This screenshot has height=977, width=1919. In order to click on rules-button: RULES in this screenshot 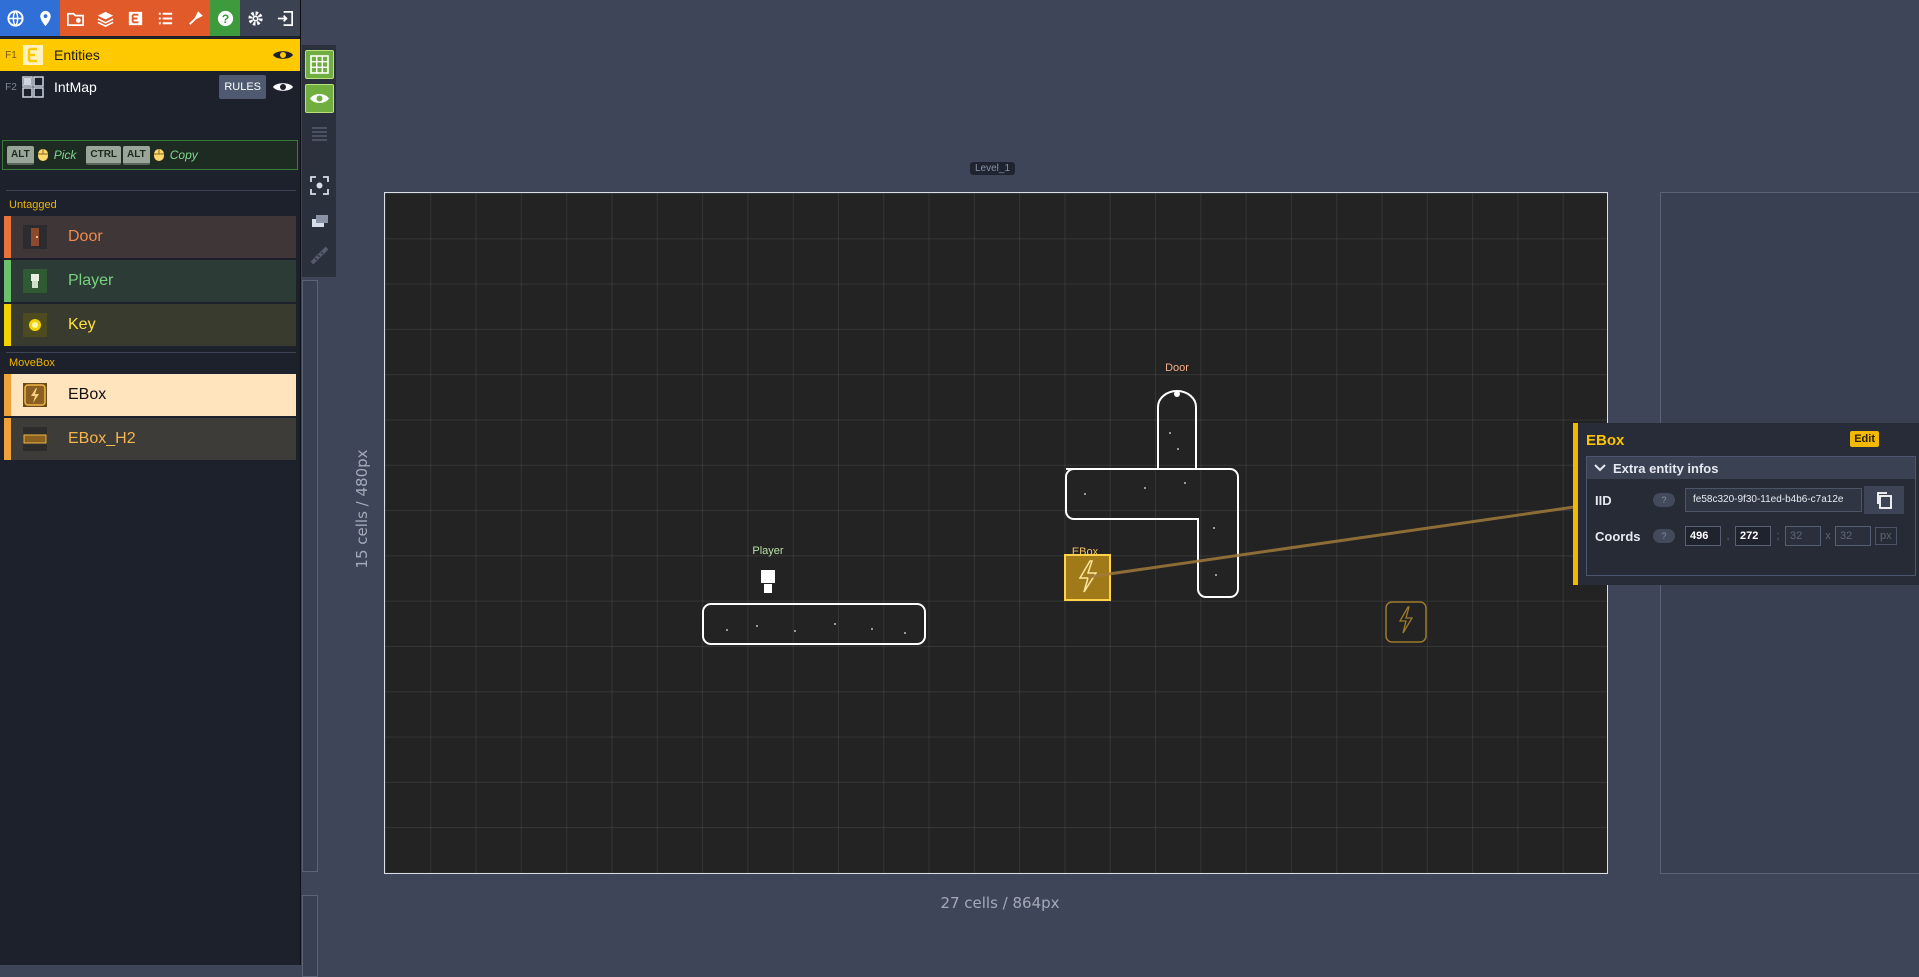, I will do `click(242, 87)`.